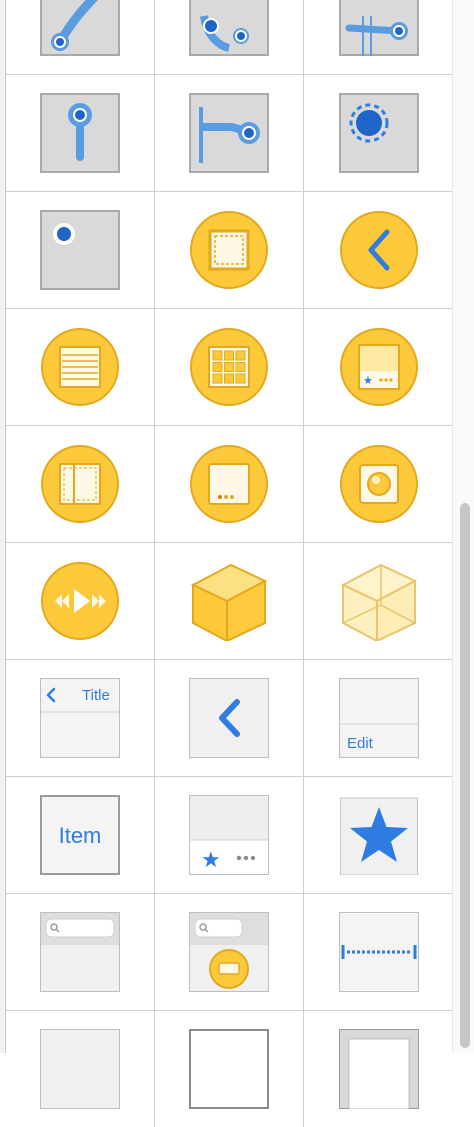 The image size is (474, 1127). I want to click on library-cell: Title, so click(80, 718).